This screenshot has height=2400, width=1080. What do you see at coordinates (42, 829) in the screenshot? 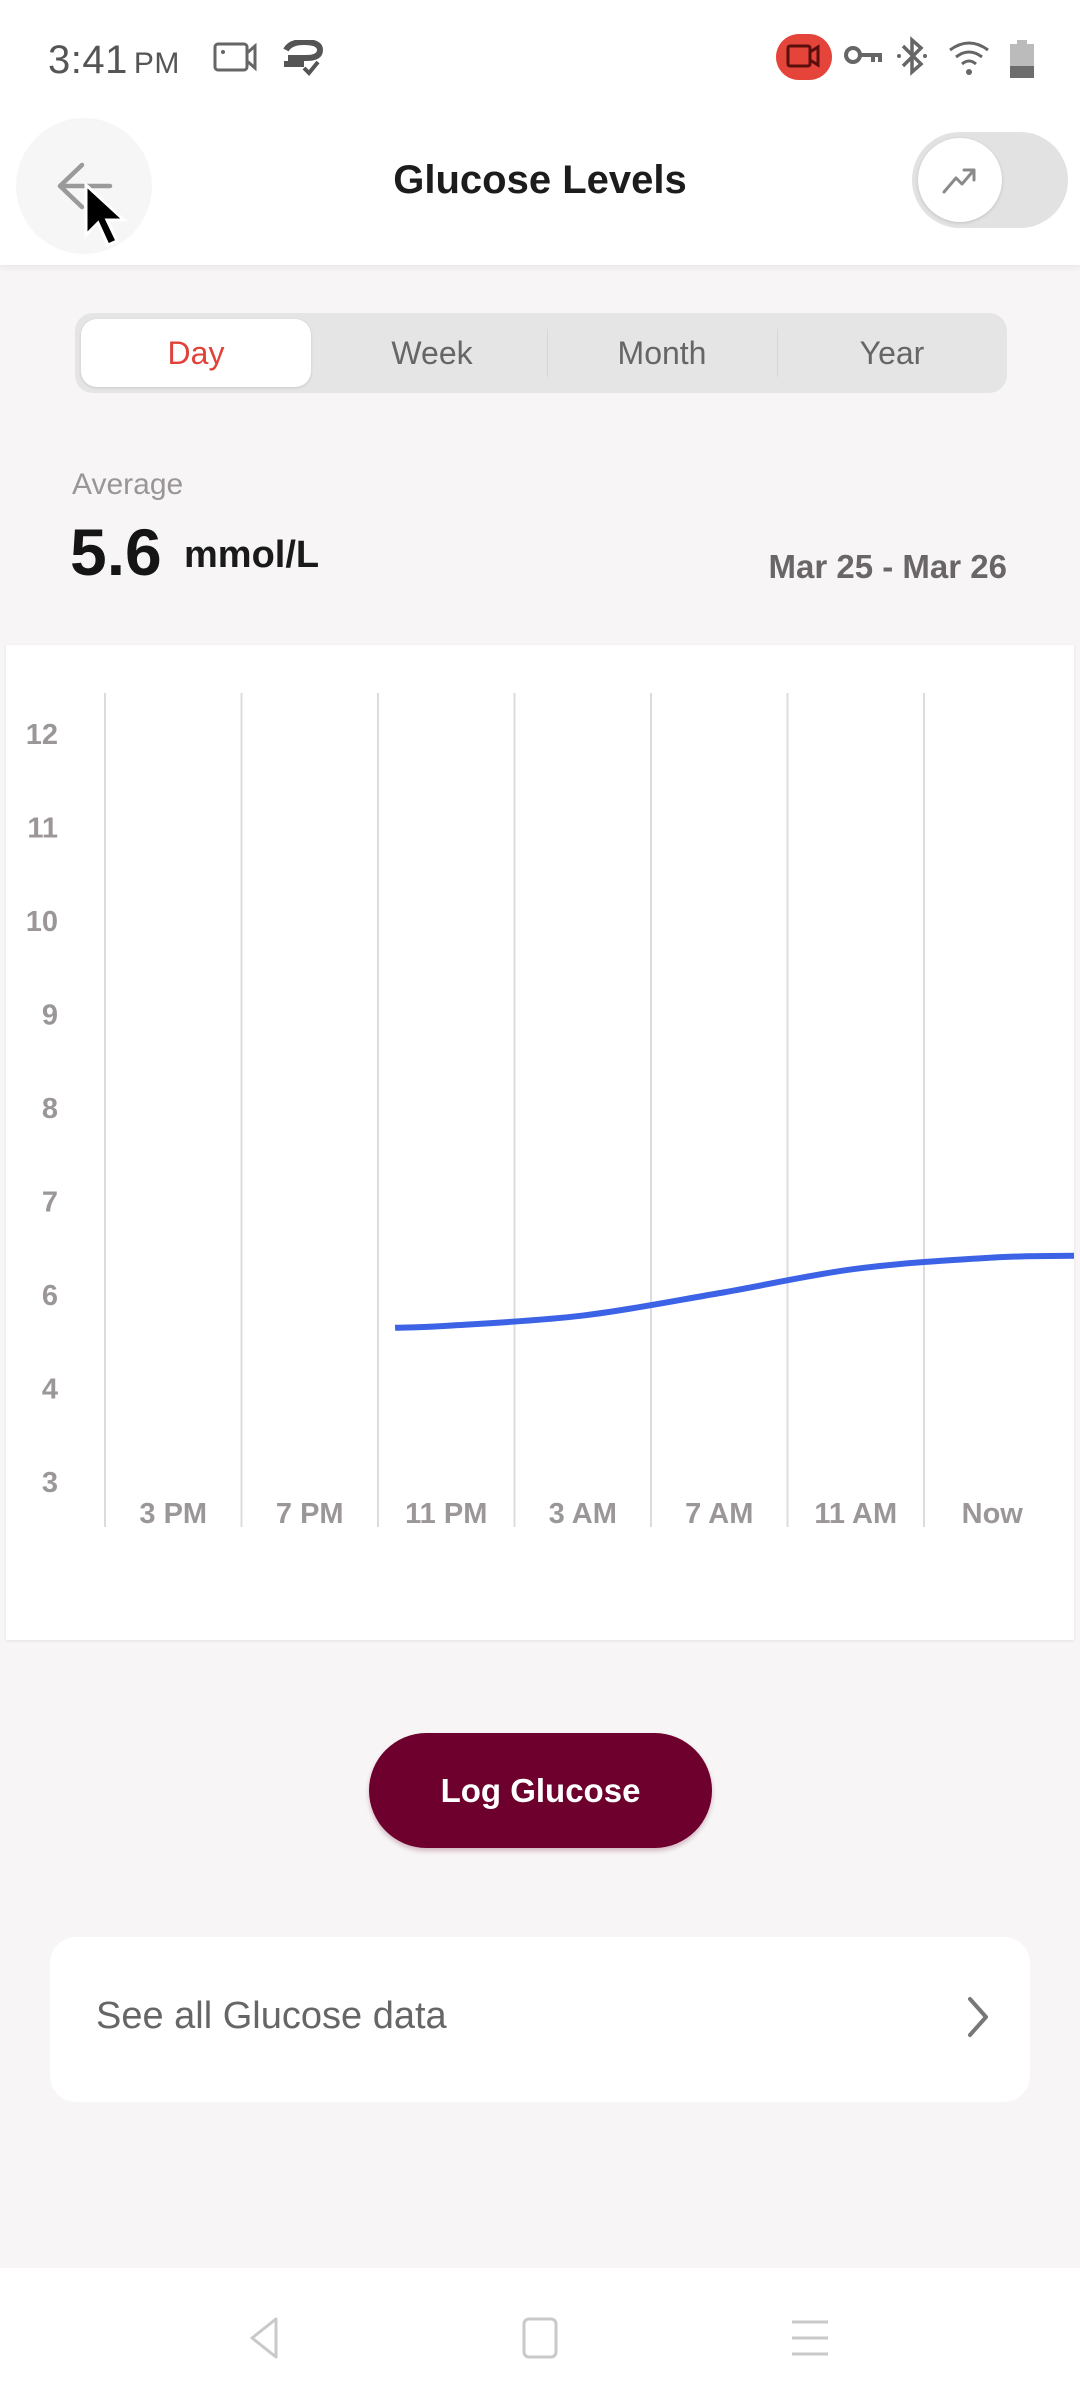
I see `y-tick-label: 11` at bounding box center [42, 829].